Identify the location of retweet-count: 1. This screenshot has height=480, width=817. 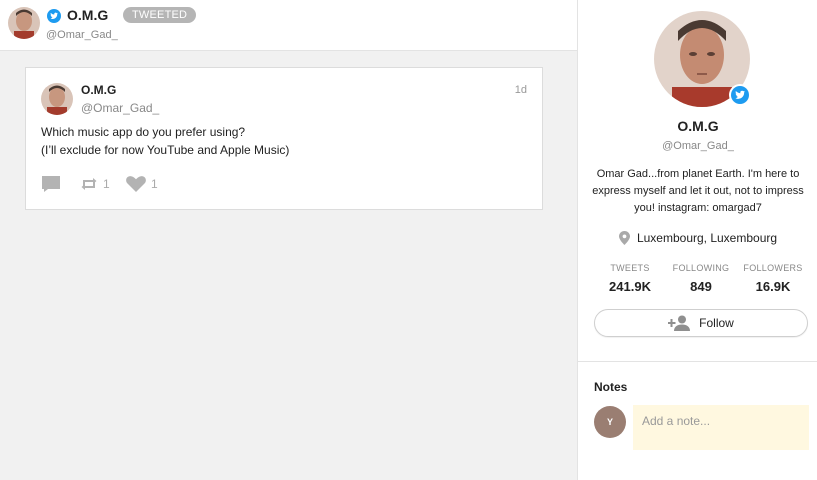
(106, 184).